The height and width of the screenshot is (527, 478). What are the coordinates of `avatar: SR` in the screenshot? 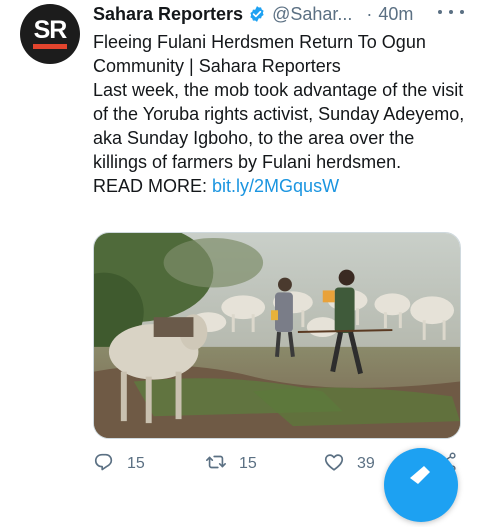 It's located at (50, 34).